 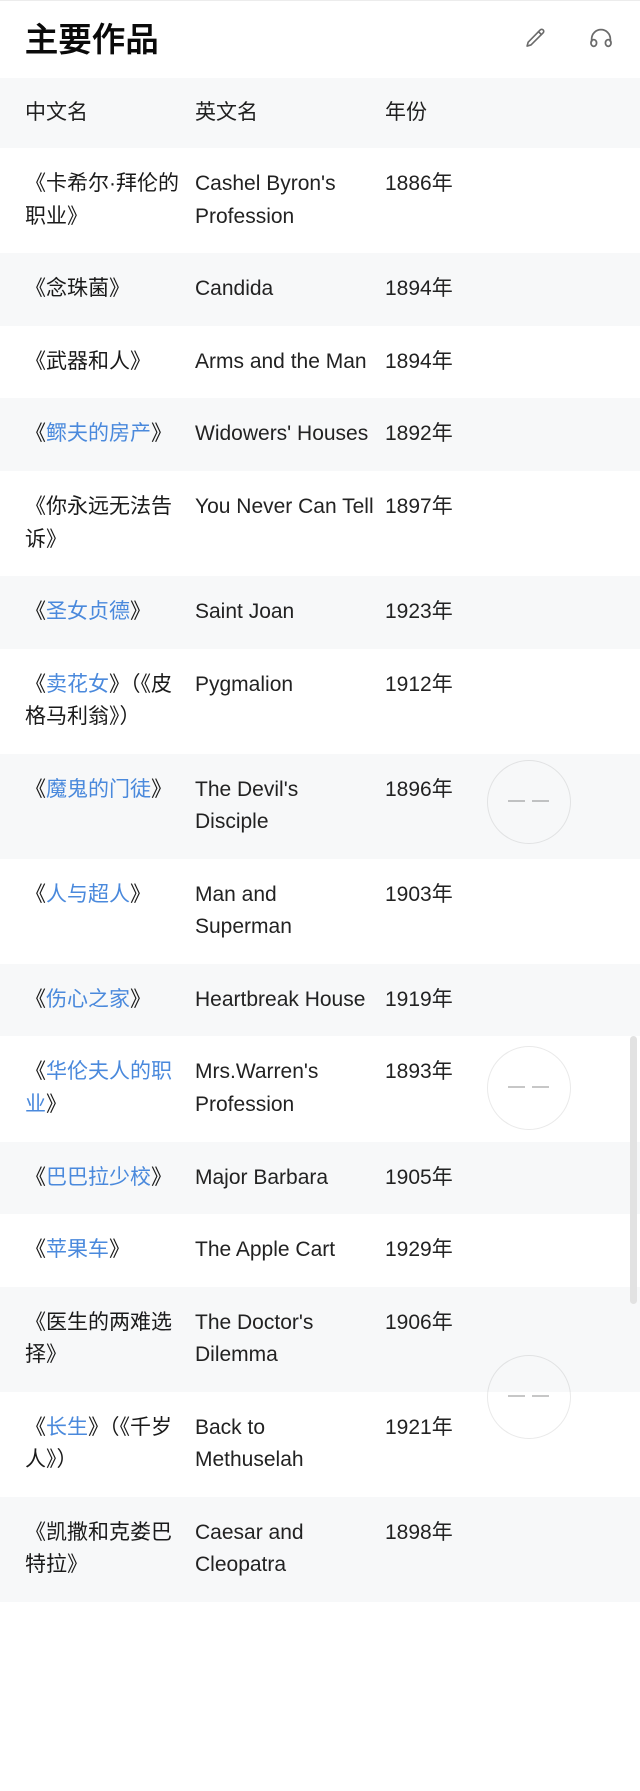 What do you see at coordinates (97, 701) in the screenshot?
I see `cell-chinese-name: 《卖花女》（《皮格马利翁》）` at bounding box center [97, 701].